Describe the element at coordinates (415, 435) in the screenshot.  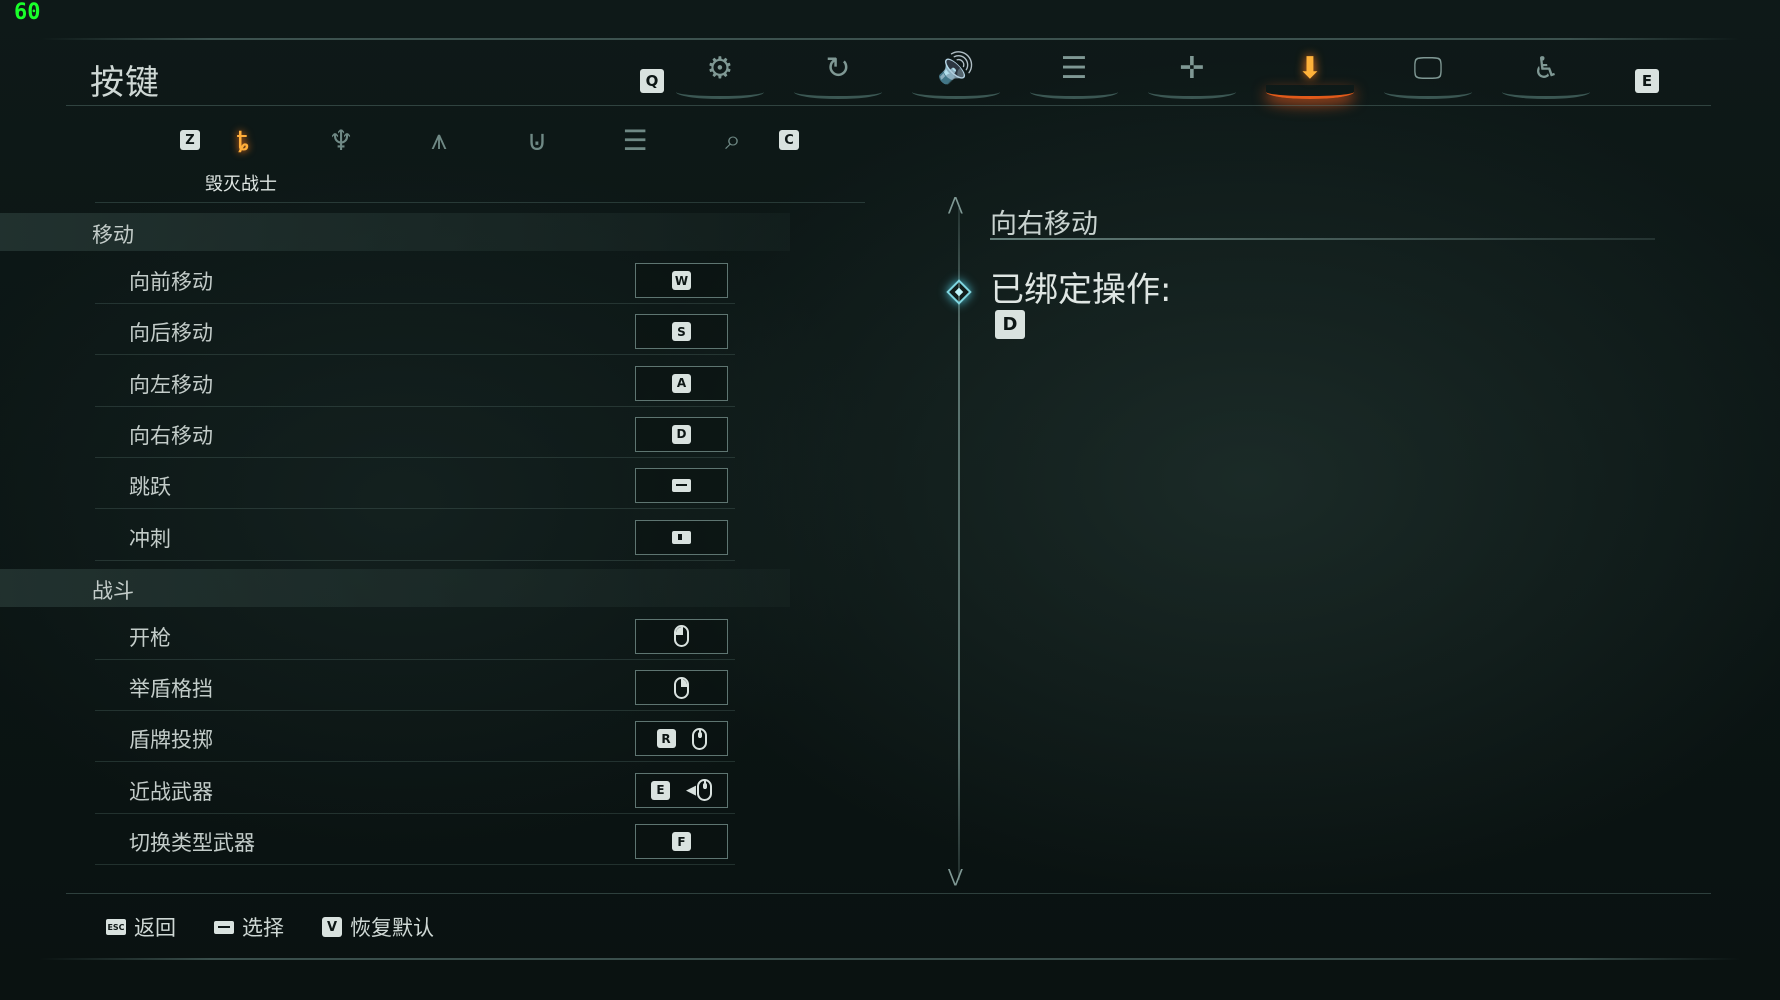
I see `binding-row: 向右移动 D` at that location.